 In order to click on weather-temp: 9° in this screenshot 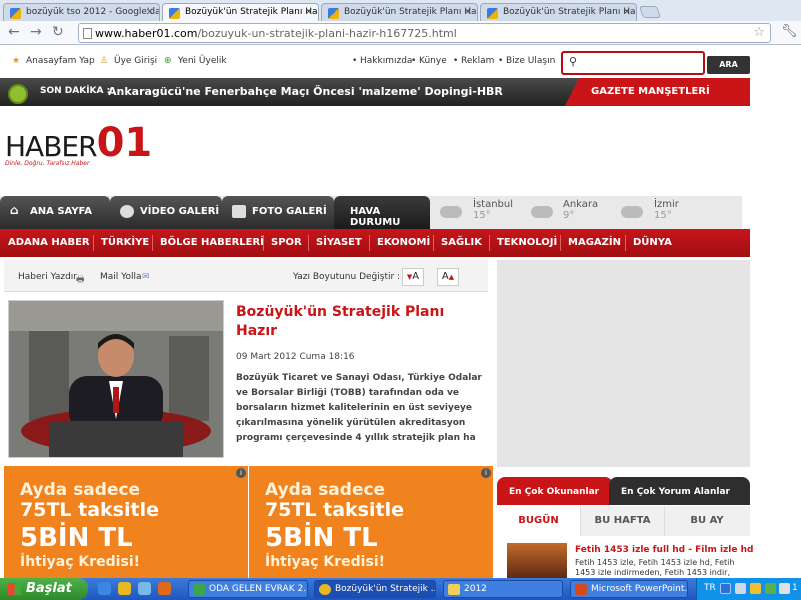, I will do `click(569, 215)`.